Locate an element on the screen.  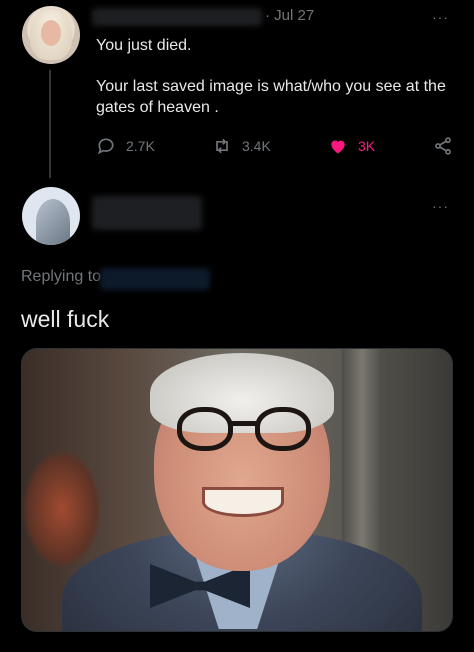
background-lamp is located at coordinates (62, 509).